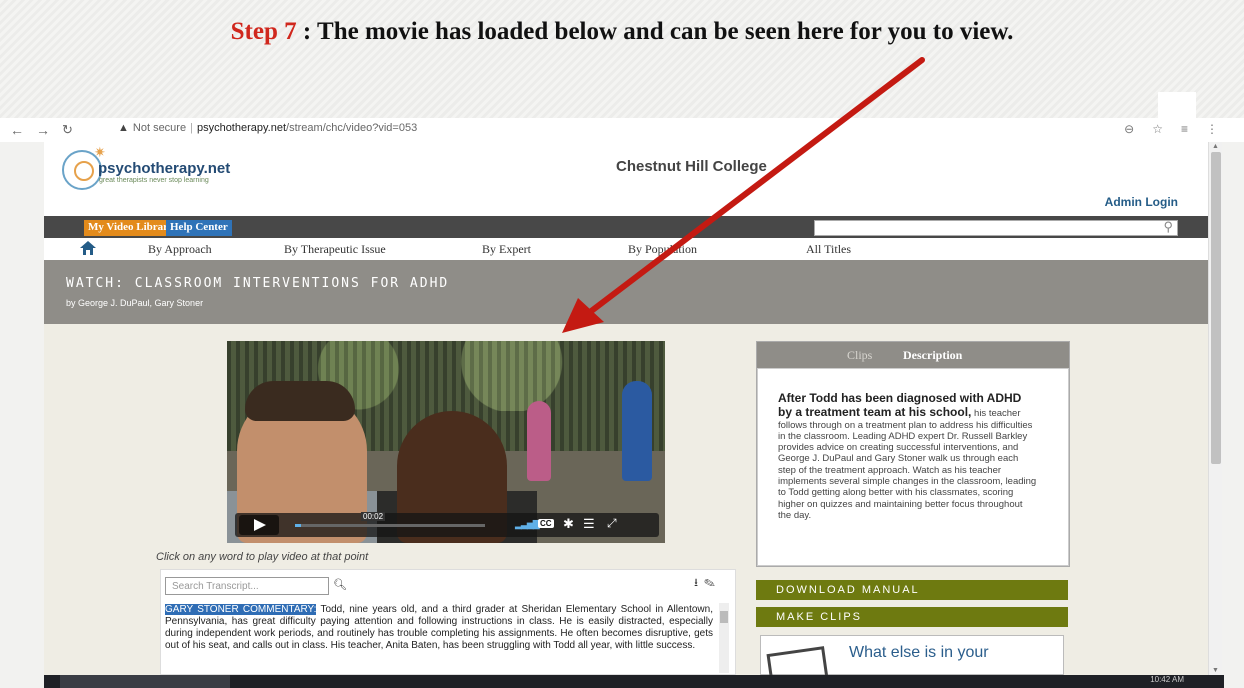  I want to click on forward-icon: →, so click(43, 130).